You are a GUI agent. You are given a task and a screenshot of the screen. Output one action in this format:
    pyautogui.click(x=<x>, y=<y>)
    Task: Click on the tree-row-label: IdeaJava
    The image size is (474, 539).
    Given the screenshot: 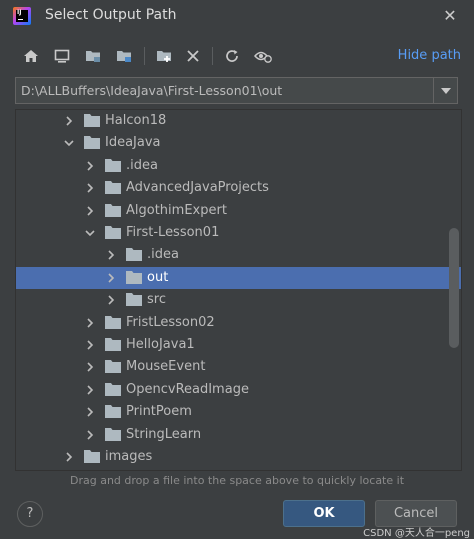 What is the action you would take?
    pyautogui.click(x=133, y=143)
    